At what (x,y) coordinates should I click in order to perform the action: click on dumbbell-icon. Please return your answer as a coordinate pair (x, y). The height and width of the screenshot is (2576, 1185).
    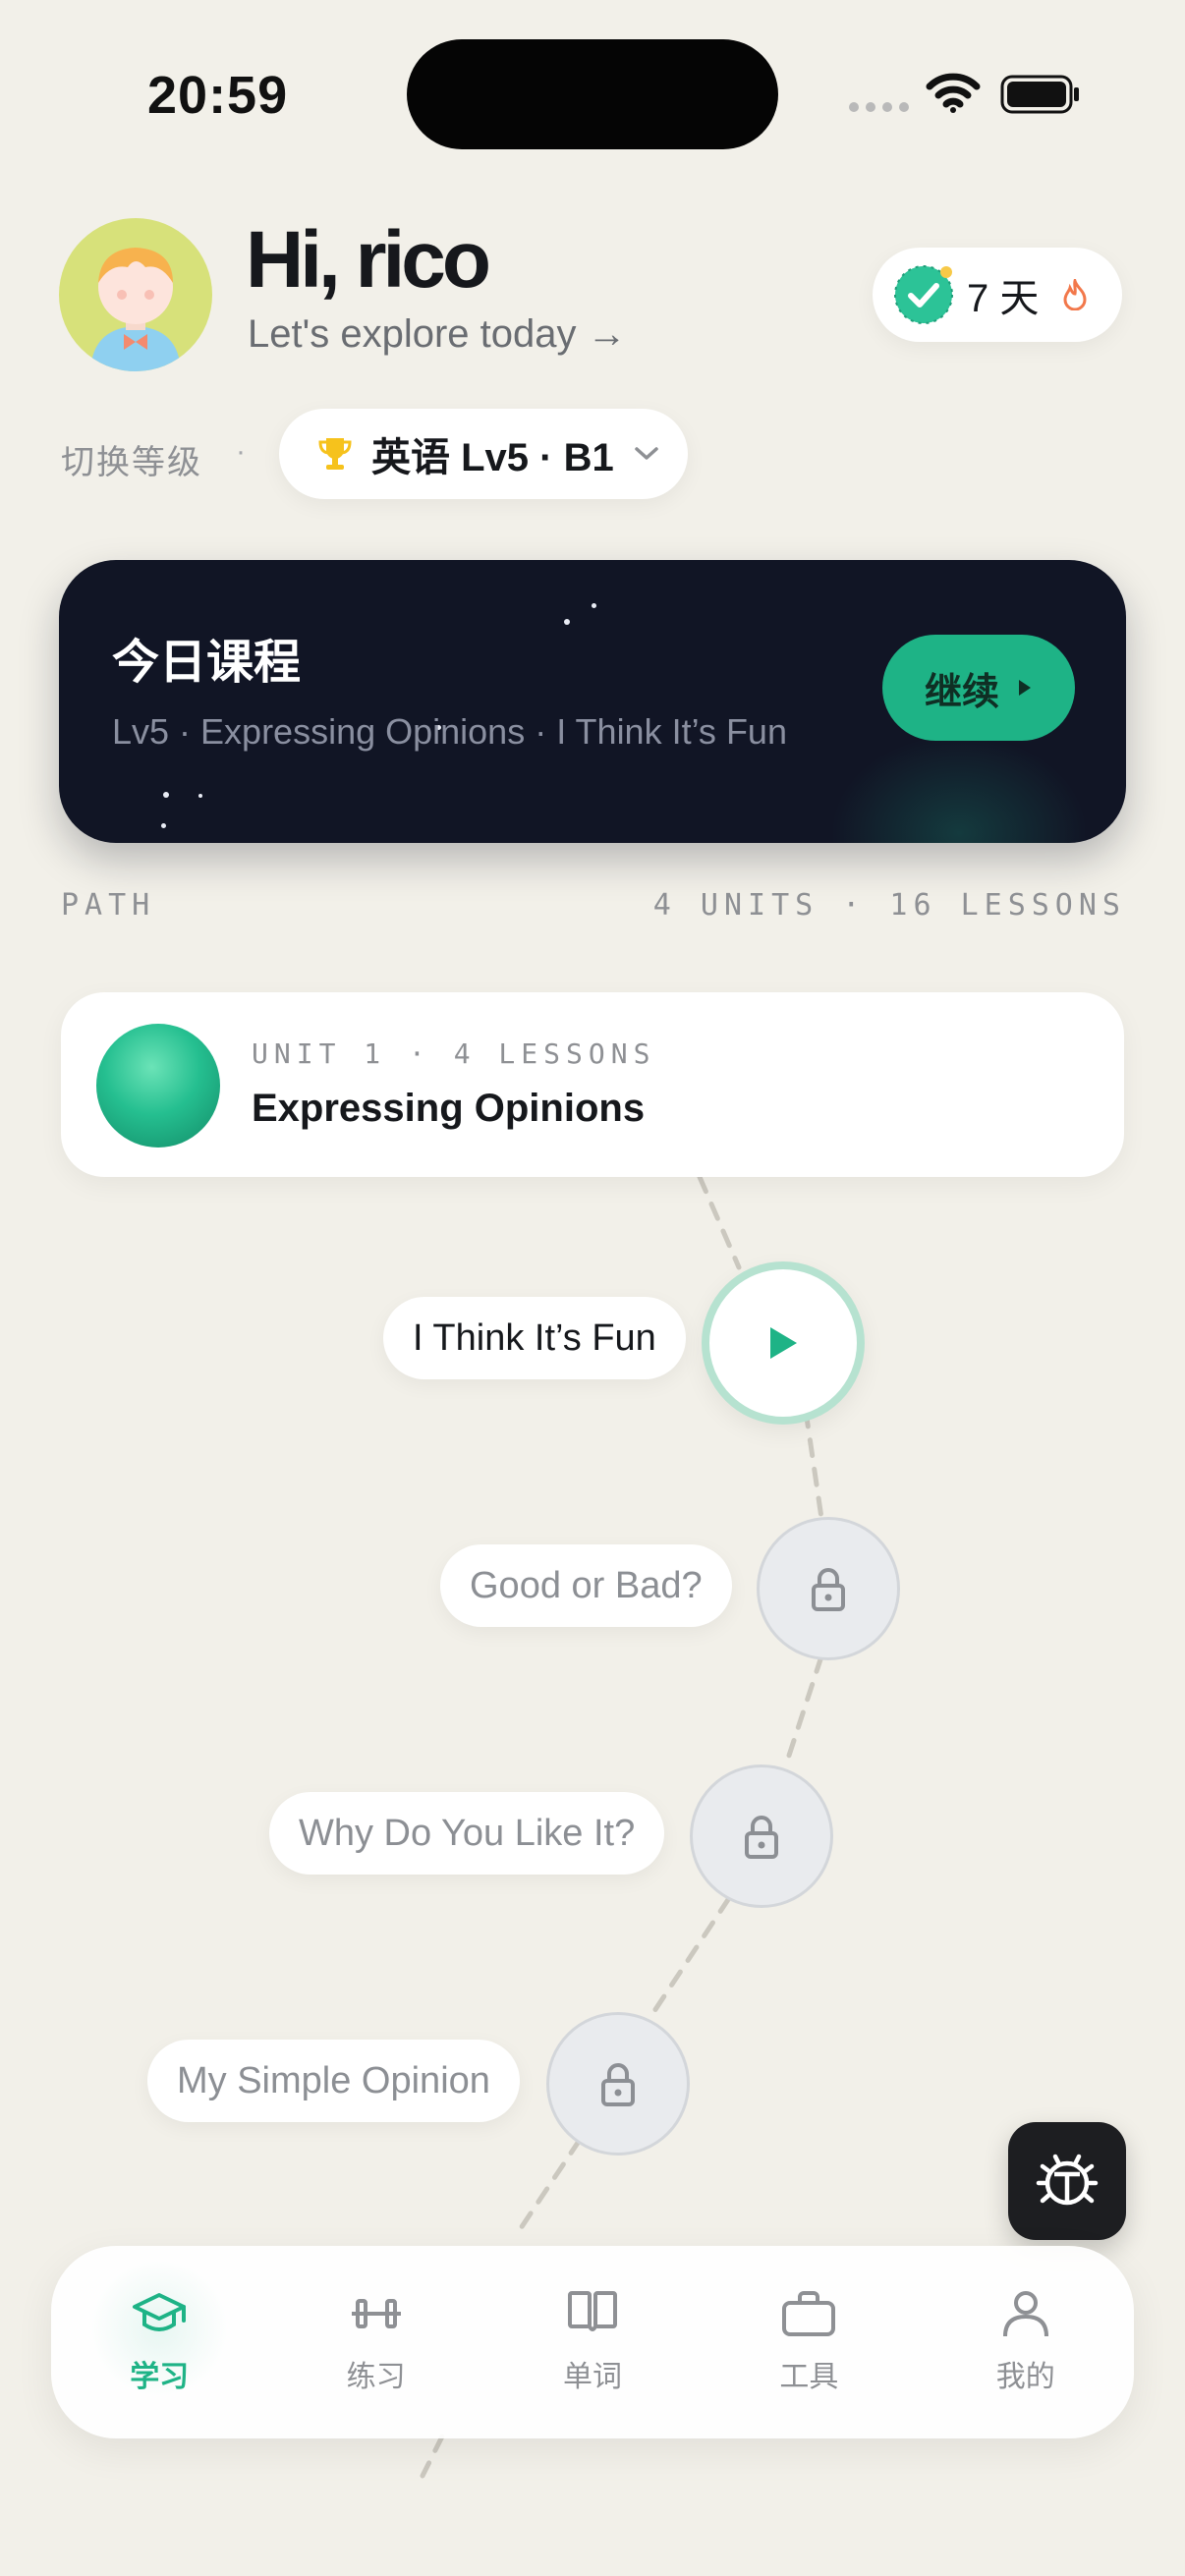
    Looking at the image, I should click on (376, 2313).